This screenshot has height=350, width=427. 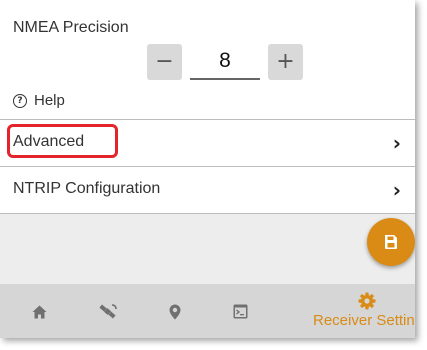 I want to click on location-pin-icon, so click(x=175, y=312).